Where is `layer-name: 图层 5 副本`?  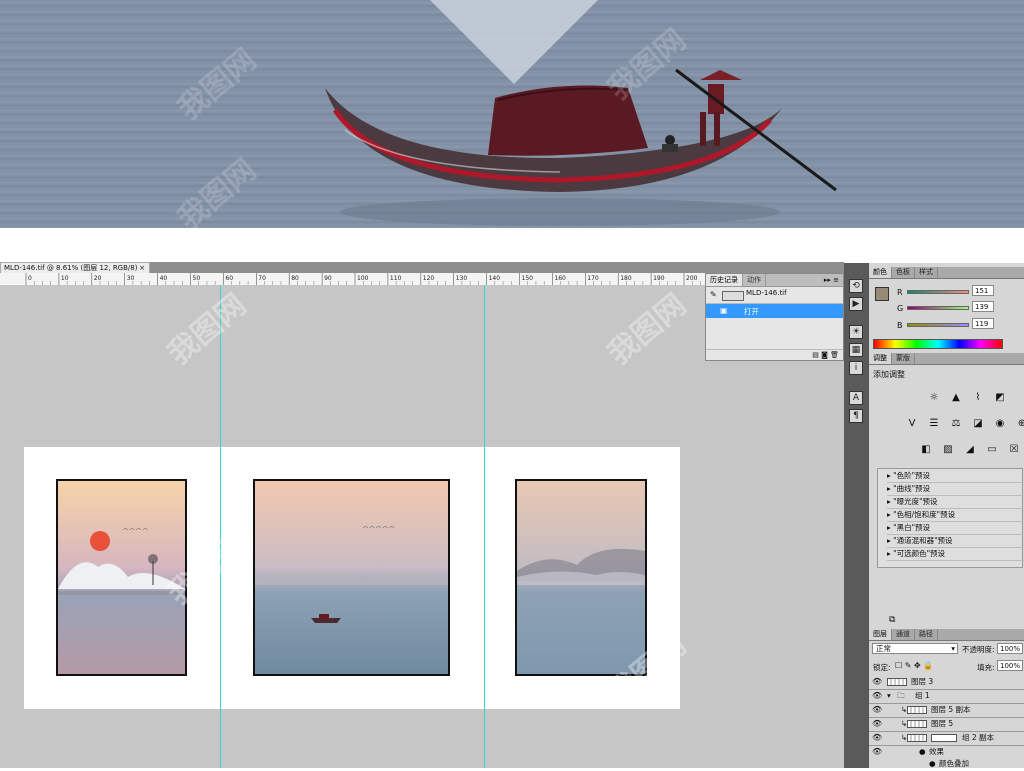 layer-name: 图层 5 副本 is located at coordinates (951, 709).